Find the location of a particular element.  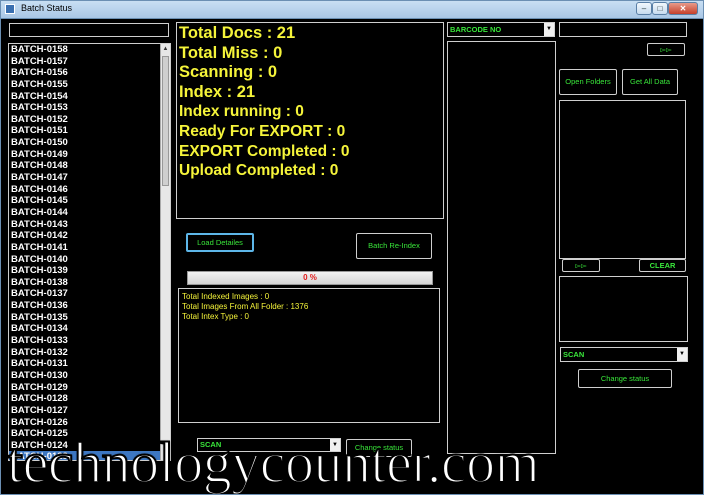

watermark: technologycounter.com is located at coordinates (273, 462).